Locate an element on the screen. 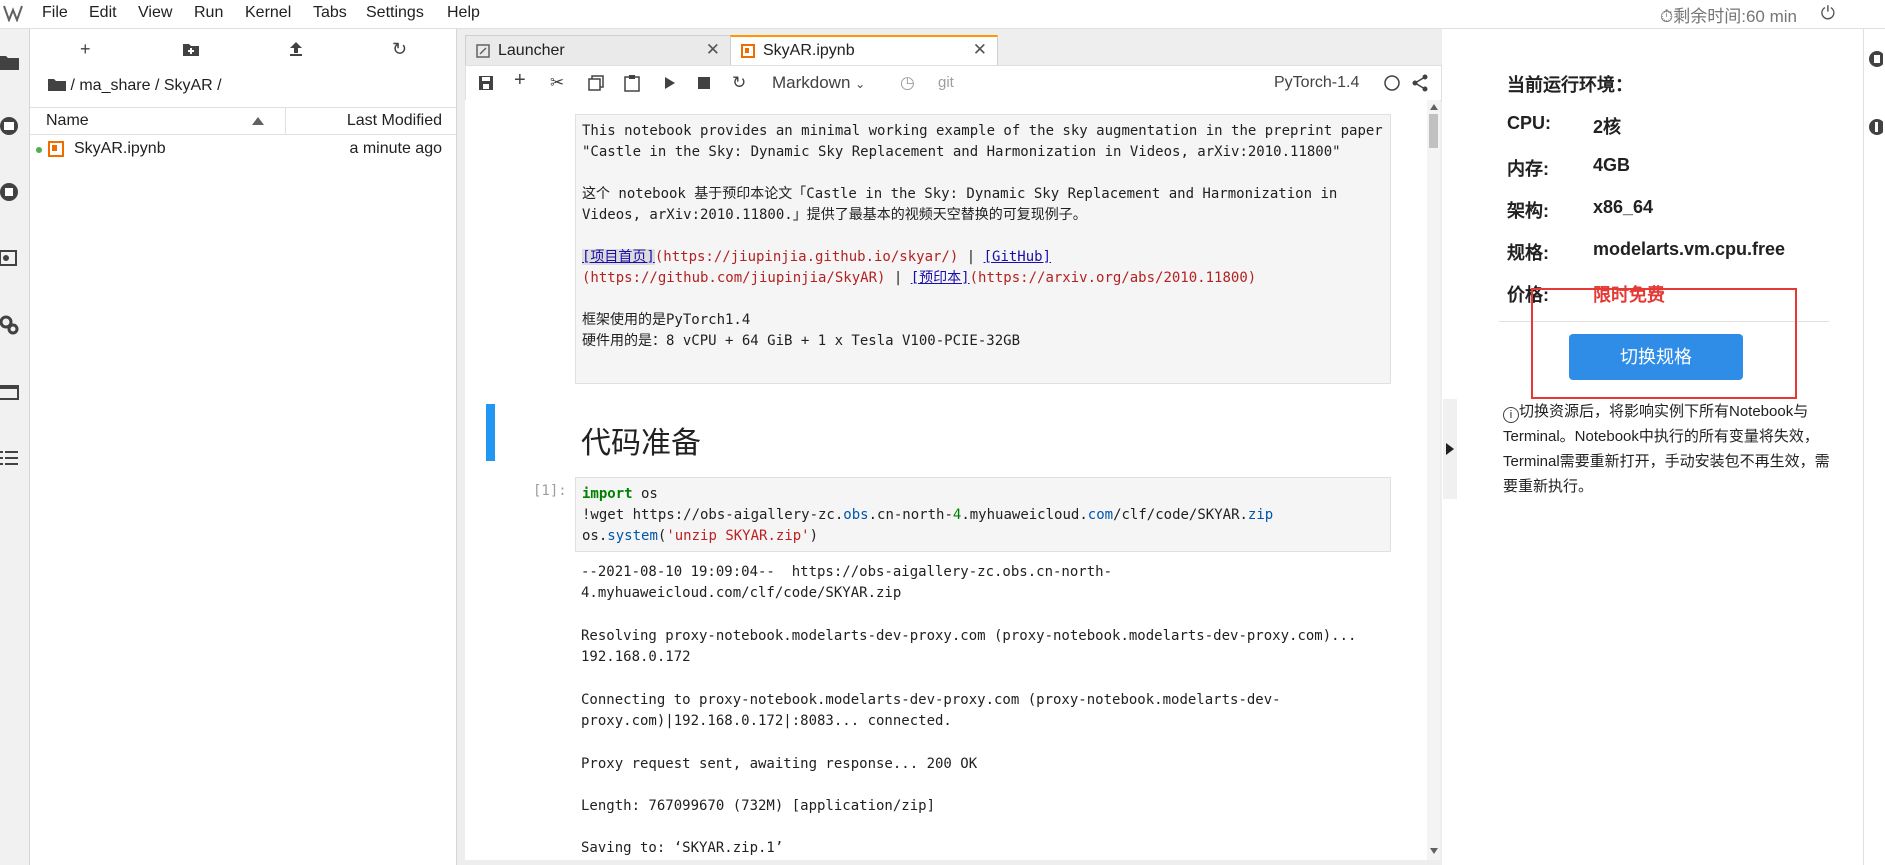 This screenshot has height=865, width=1885. tab-bar: Launcher ✕ SkyAR.ipynb ✕ is located at coordinates (952, 50).